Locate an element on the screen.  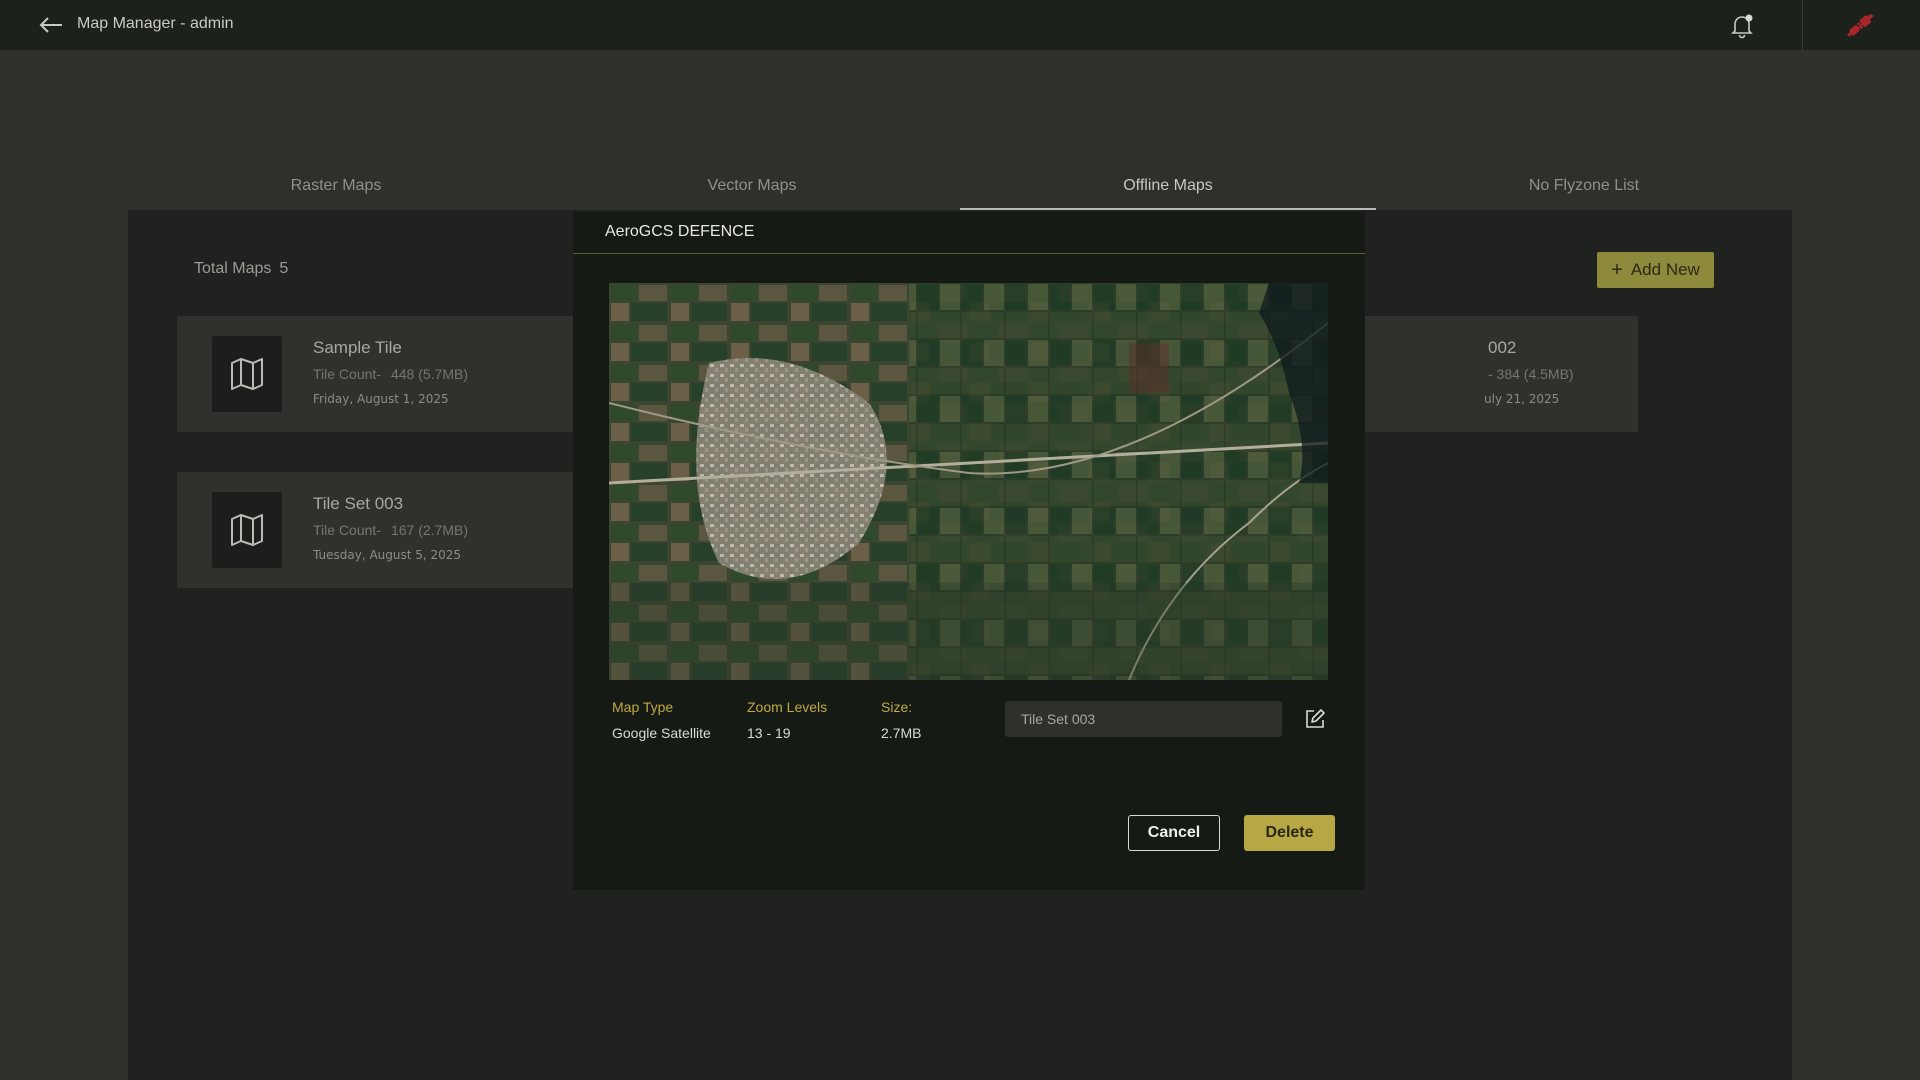
map-name-input is located at coordinates (1143, 719).